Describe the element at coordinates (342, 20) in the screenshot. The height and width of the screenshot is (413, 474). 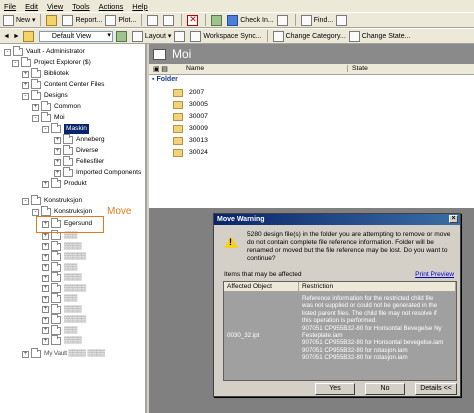
I see `more-button` at that location.